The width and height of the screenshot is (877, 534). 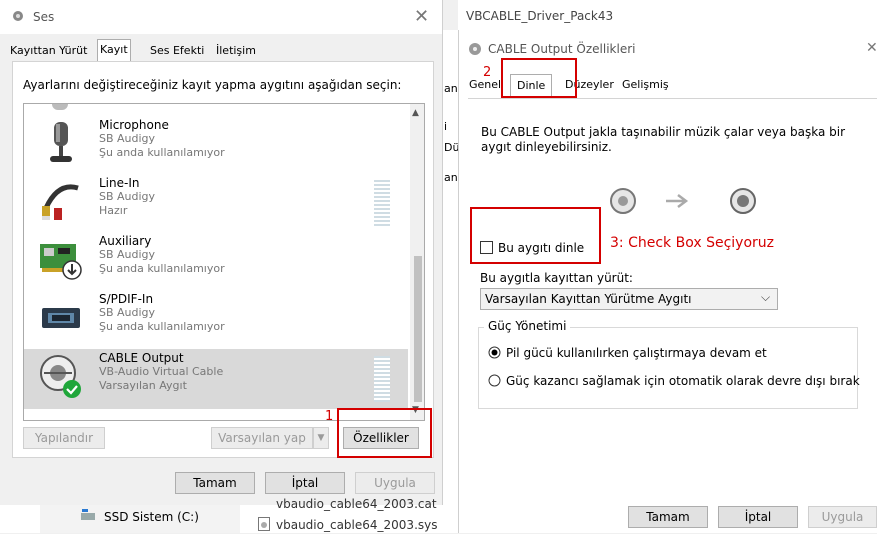 What do you see at coordinates (264, 525) in the screenshot?
I see `file-icon` at bounding box center [264, 525].